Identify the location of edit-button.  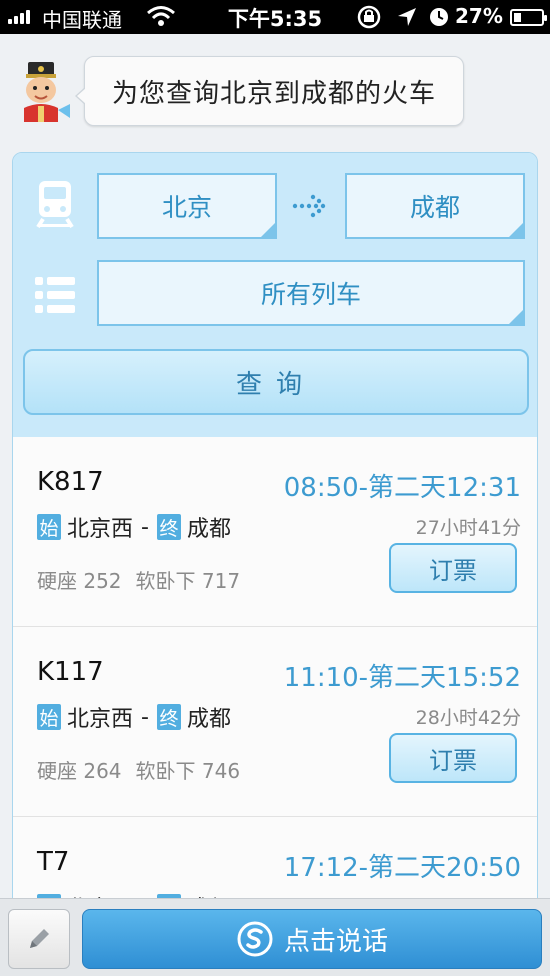
(39, 939).